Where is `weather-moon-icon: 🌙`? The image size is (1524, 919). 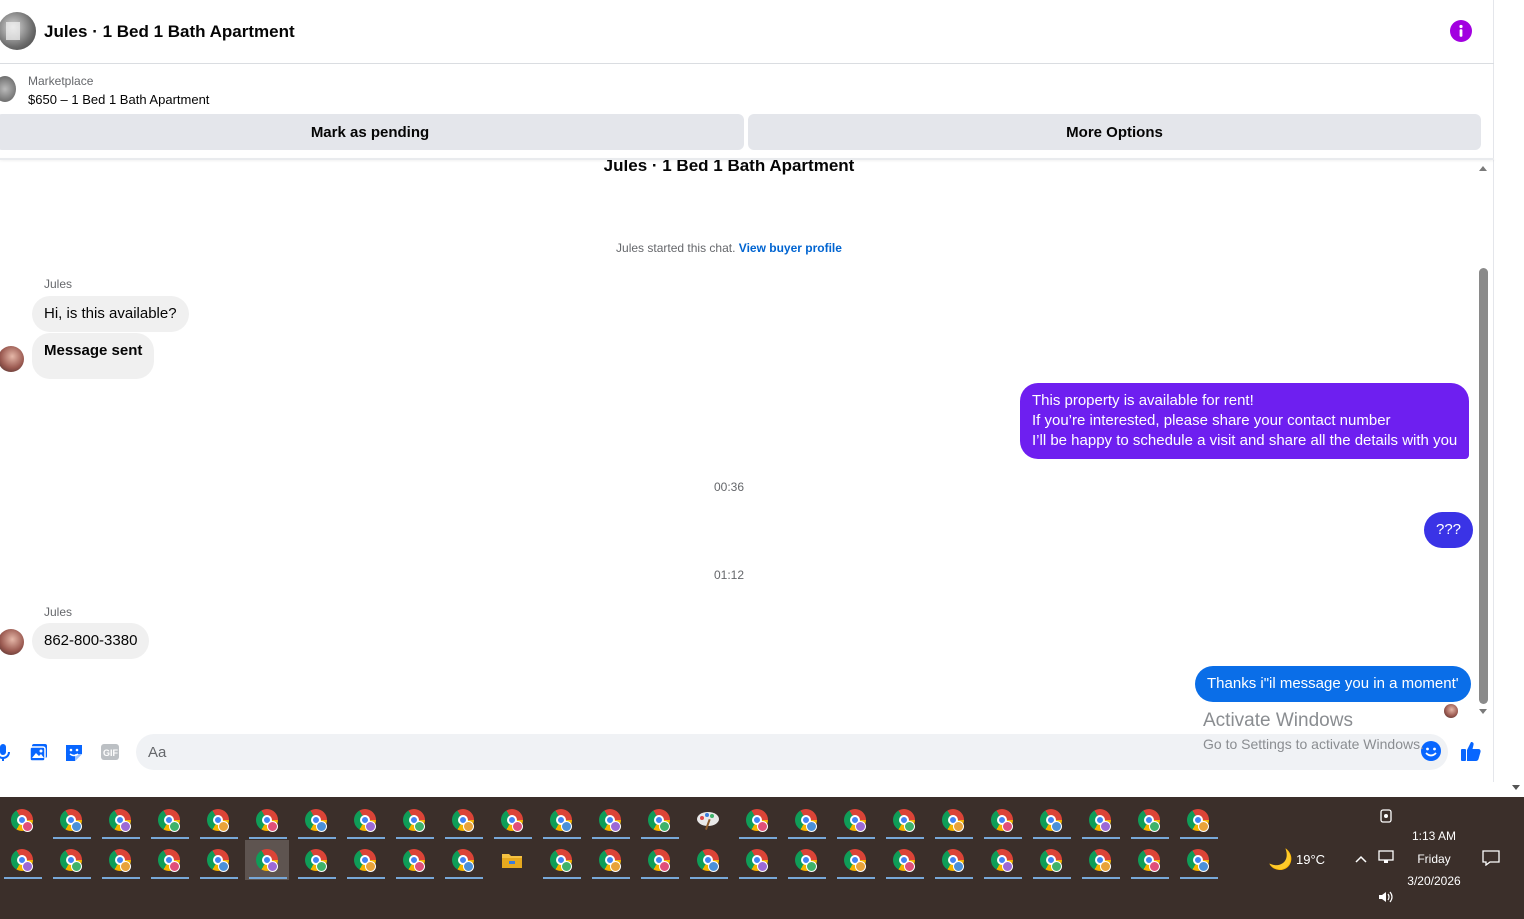
weather-moon-icon: 🌙 is located at coordinates (1280, 859).